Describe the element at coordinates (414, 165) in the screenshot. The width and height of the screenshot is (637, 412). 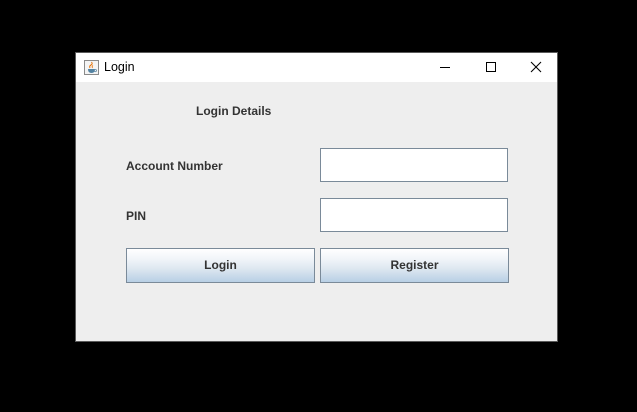
I see `account-number-input` at that location.